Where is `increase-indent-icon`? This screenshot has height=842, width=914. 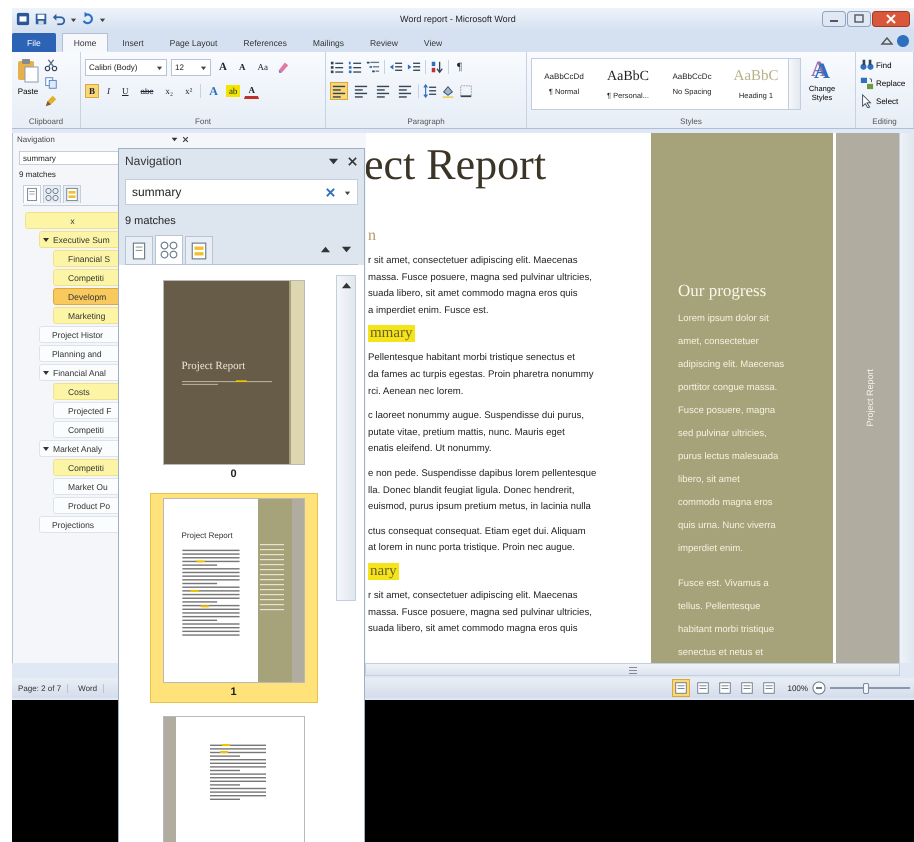
increase-indent-icon is located at coordinates (414, 67).